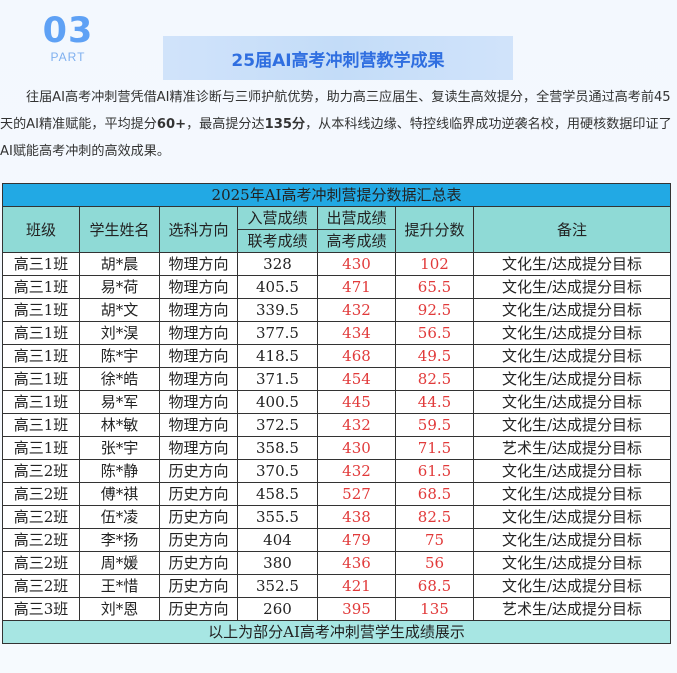 This screenshot has width=677, height=673. What do you see at coordinates (277, 310) in the screenshot?
I see `cell-entry-score: 339.5` at bounding box center [277, 310].